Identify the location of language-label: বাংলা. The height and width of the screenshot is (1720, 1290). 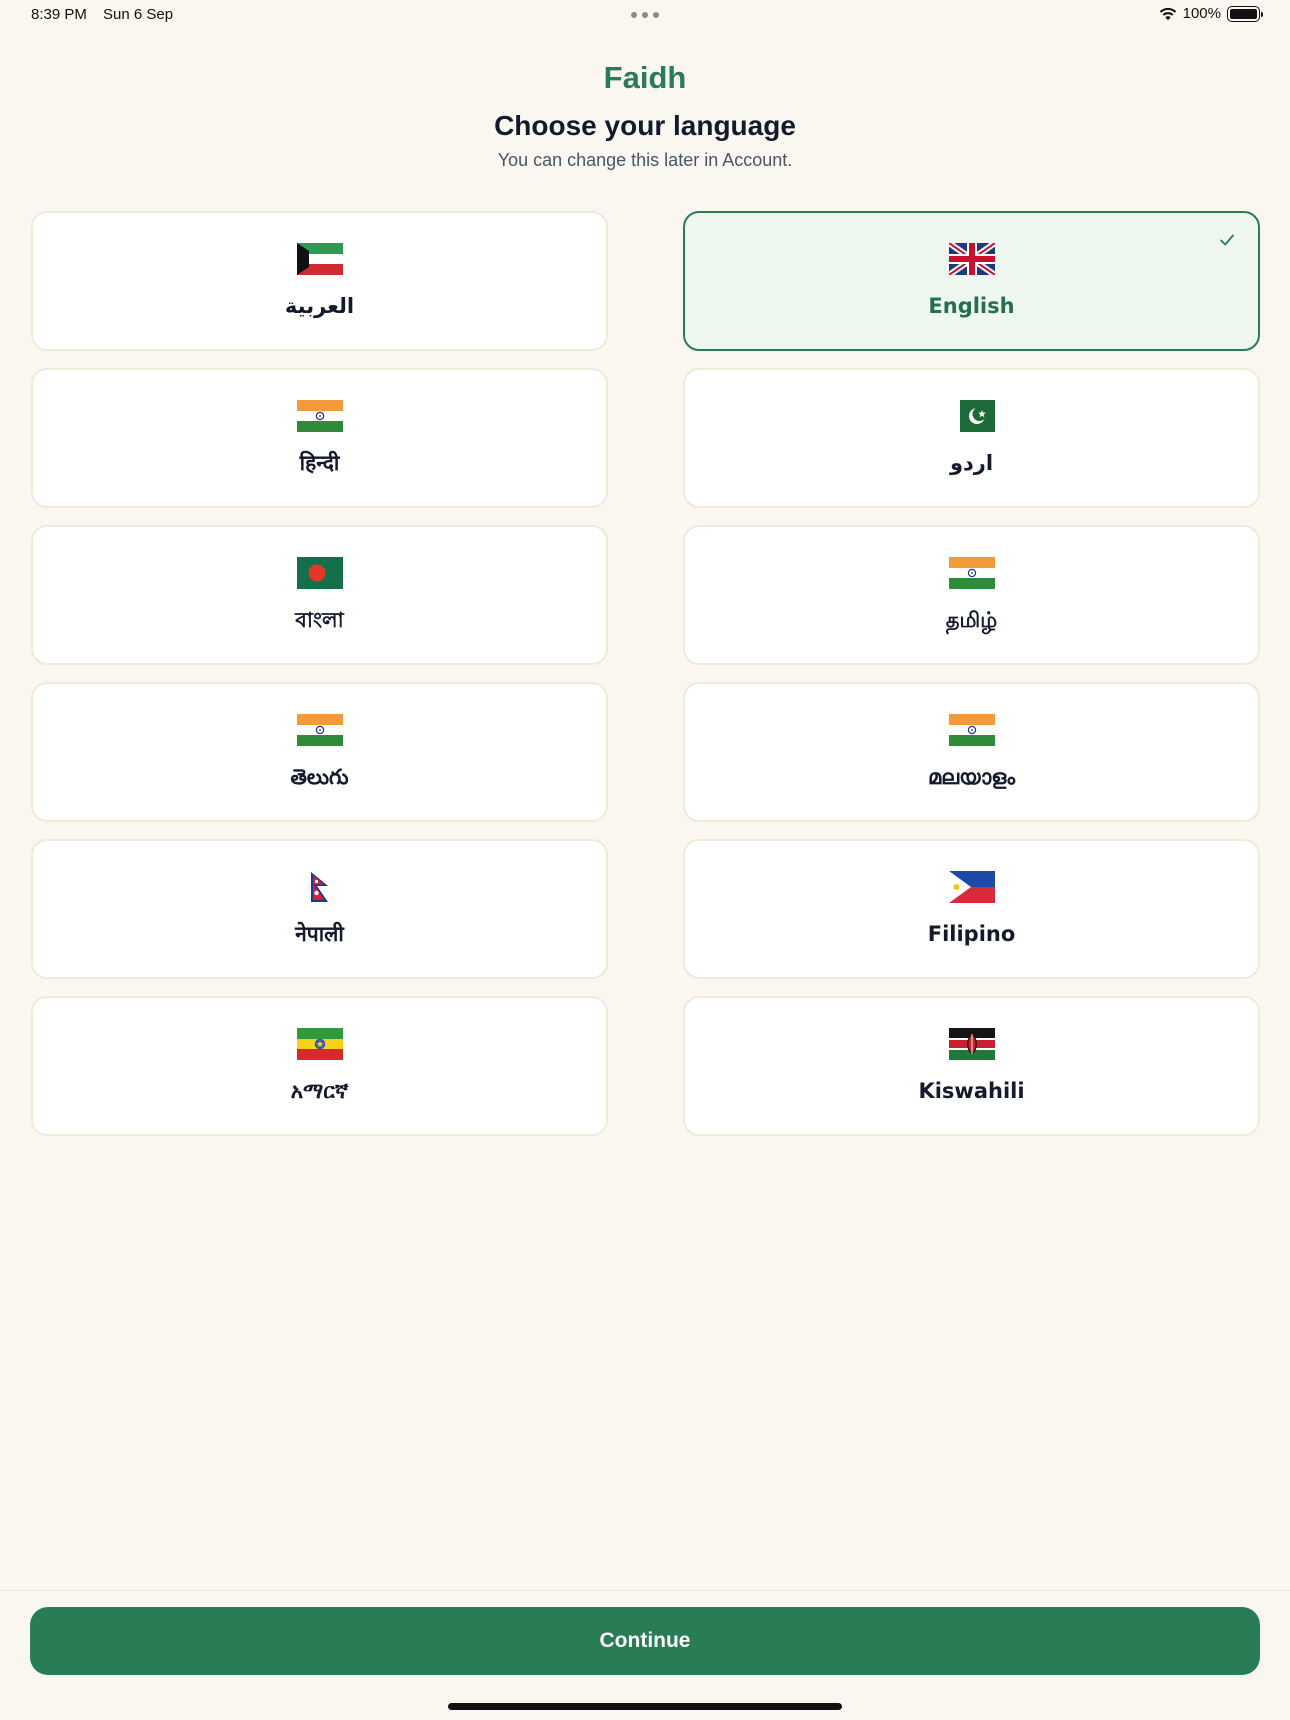
(319, 620).